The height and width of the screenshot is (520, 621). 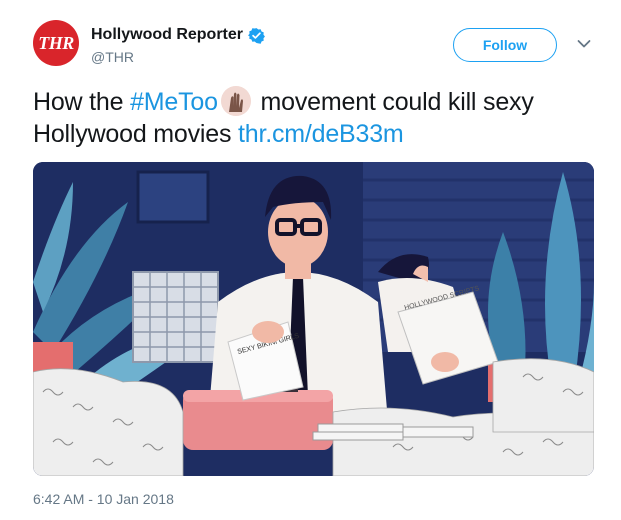 I want to click on verified-badge-icon, so click(x=256, y=35).